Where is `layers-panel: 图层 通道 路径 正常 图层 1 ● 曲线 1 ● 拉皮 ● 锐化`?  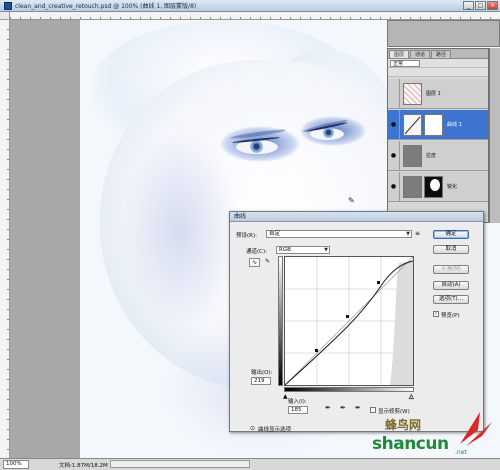 layers-panel: 图层 通道 路径 正常 图层 1 ● 曲线 1 ● 拉皮 ● 锐化 is located at coordinates (438, 135).